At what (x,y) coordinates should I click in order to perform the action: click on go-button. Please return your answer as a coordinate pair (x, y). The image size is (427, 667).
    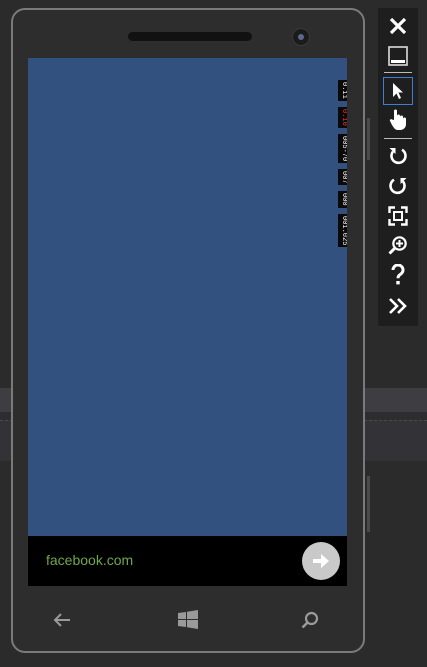
    Looking at the image, I should click on (321, 561).